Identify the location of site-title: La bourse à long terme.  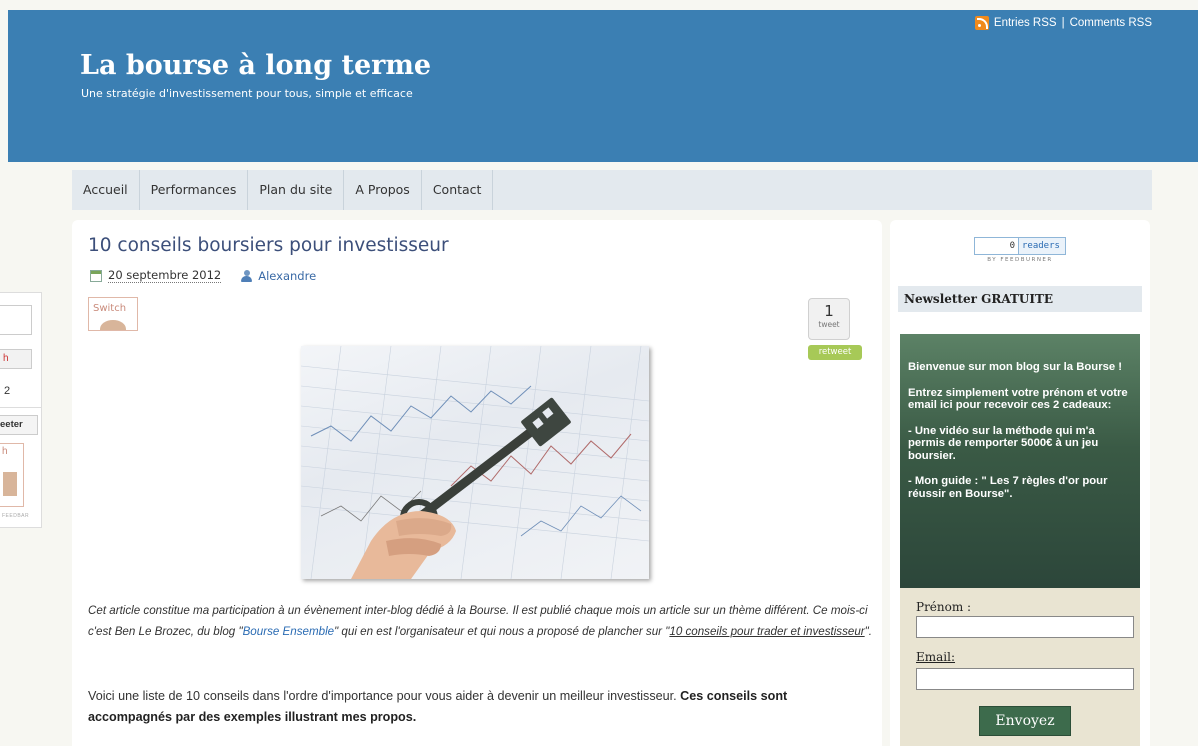
(255, 65).